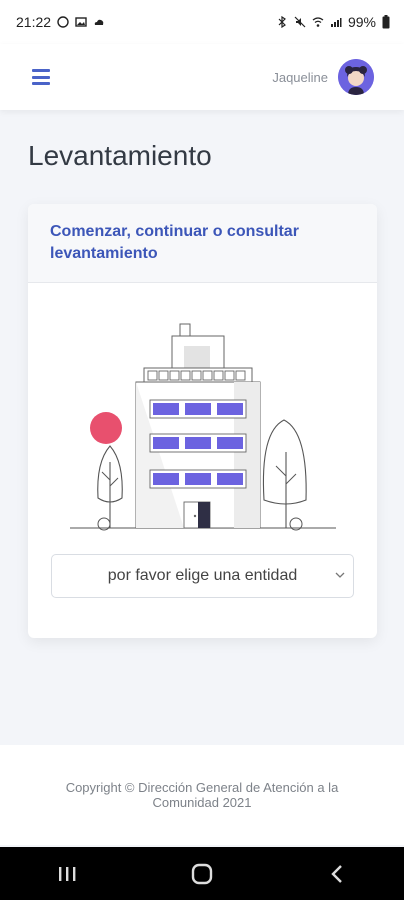 The width and height of the screenshot is (404, 900). I want to click on app-header: Jaqueline, so click(202, 77).